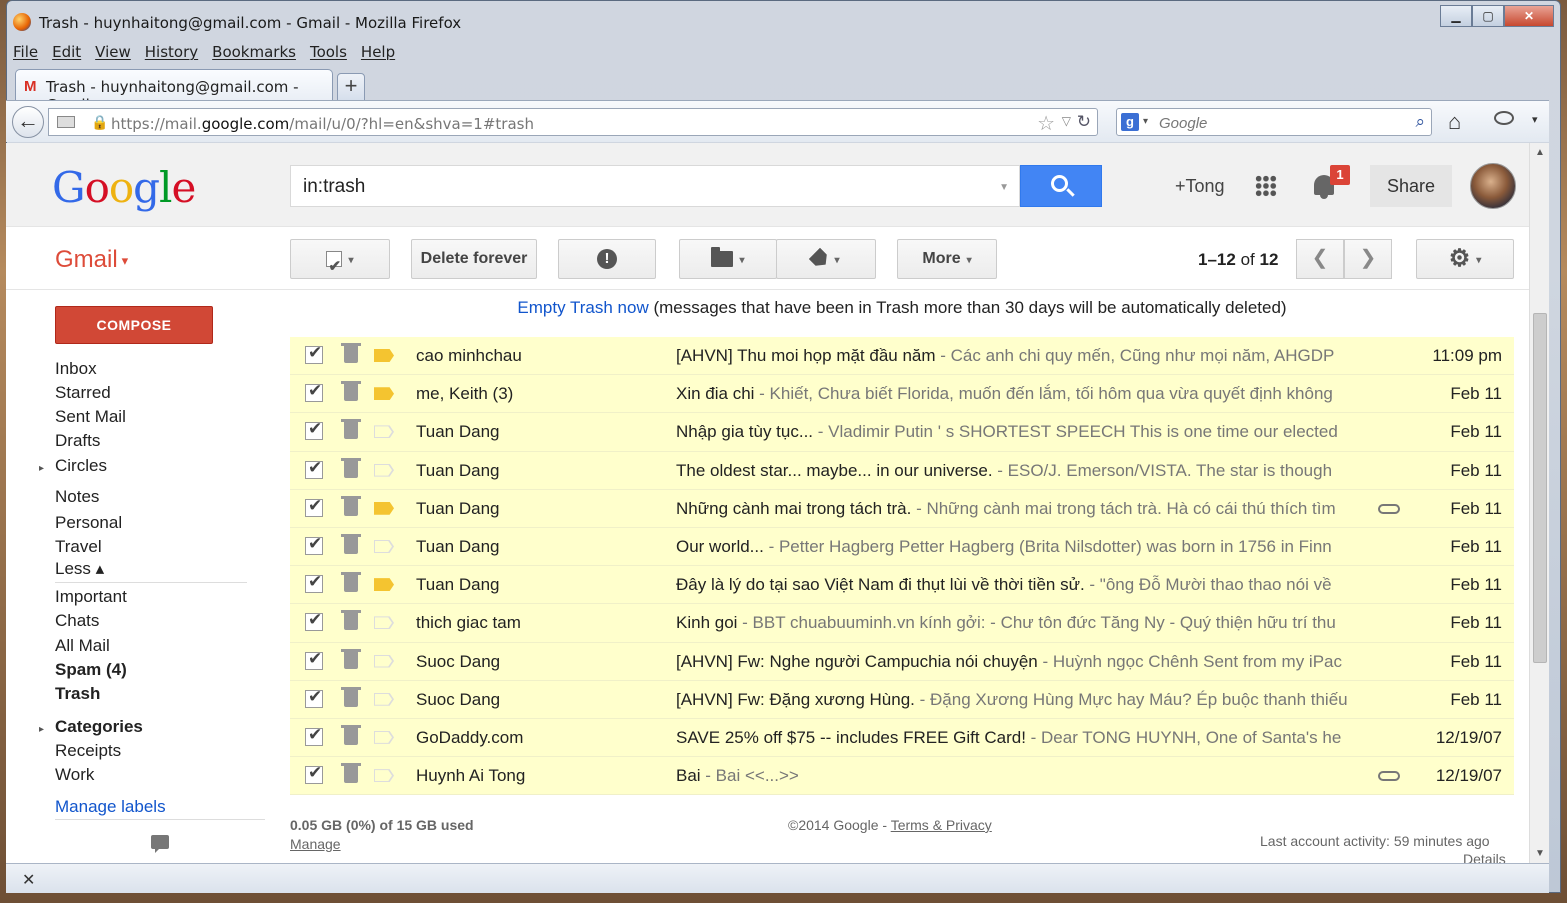  What do you see at coordinates (1320, 259) in the screenshot?
I see `newer-button: ❮` at bounding box center [1320, 259].